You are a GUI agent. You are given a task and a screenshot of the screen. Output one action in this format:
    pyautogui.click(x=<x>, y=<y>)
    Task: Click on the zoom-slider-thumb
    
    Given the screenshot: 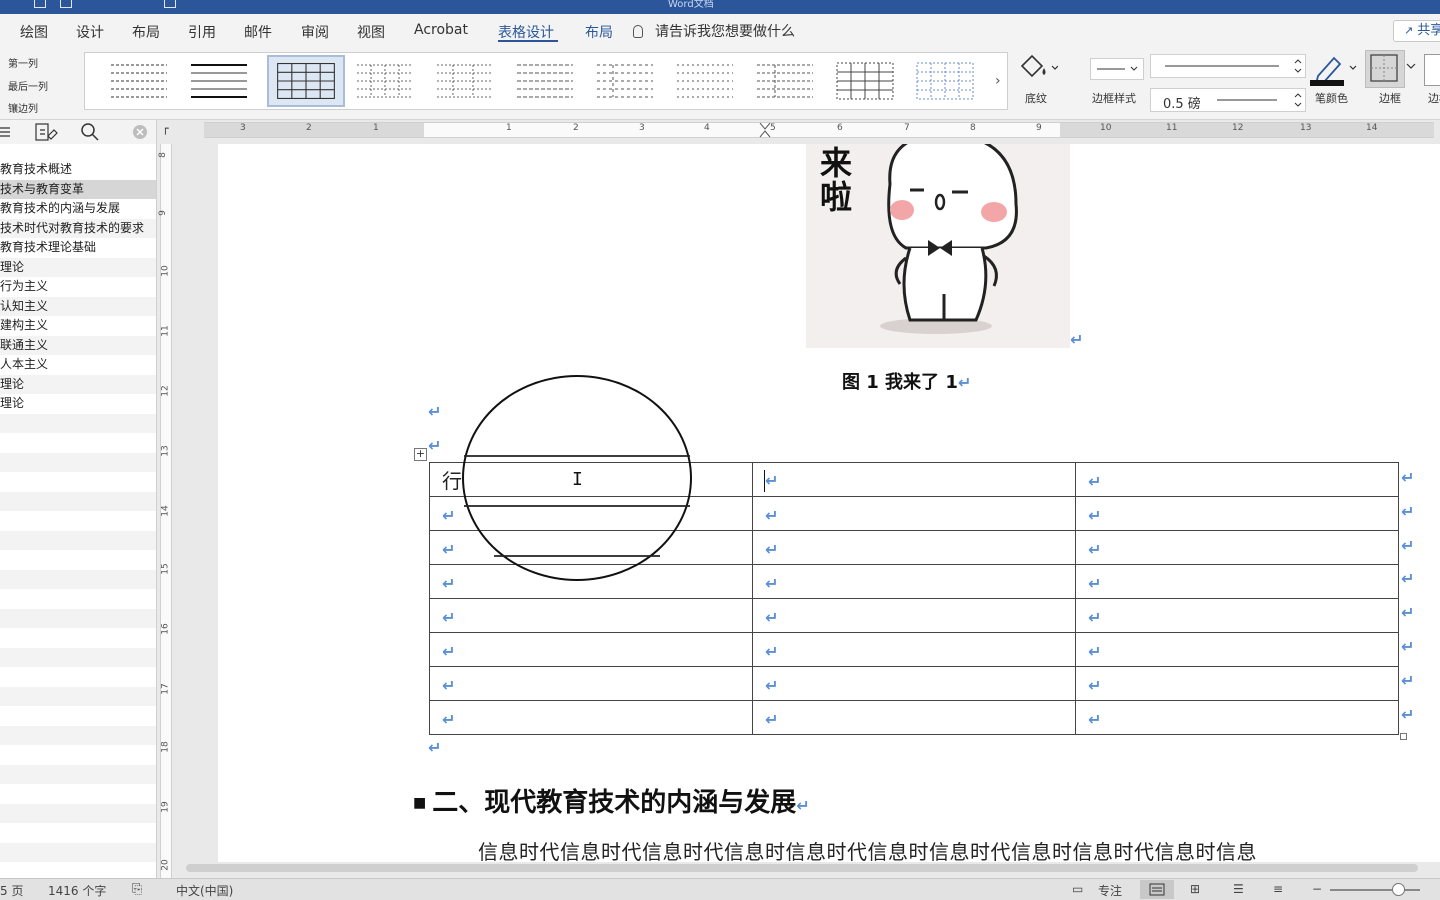 What is the action you would take?
    pyautogui.click(x=1398, y=889)
    